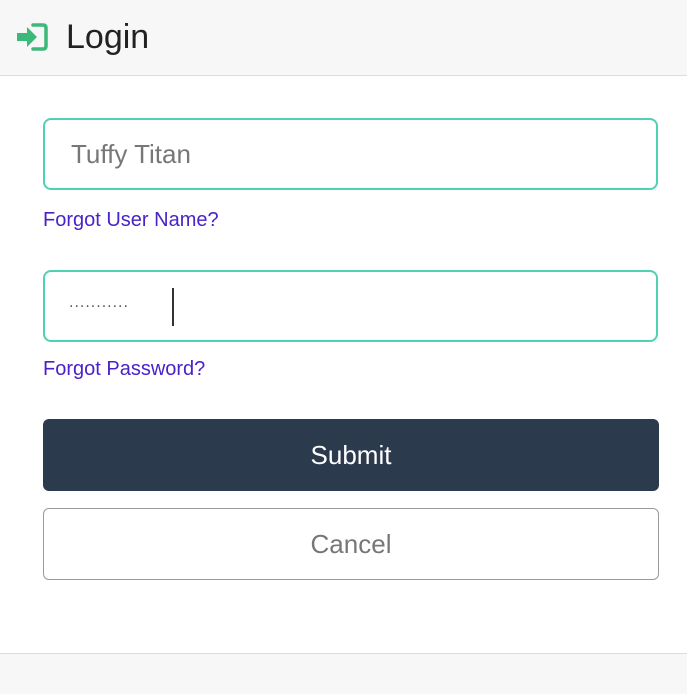  I want to click on login-arrow-icon, so click(32, 37).